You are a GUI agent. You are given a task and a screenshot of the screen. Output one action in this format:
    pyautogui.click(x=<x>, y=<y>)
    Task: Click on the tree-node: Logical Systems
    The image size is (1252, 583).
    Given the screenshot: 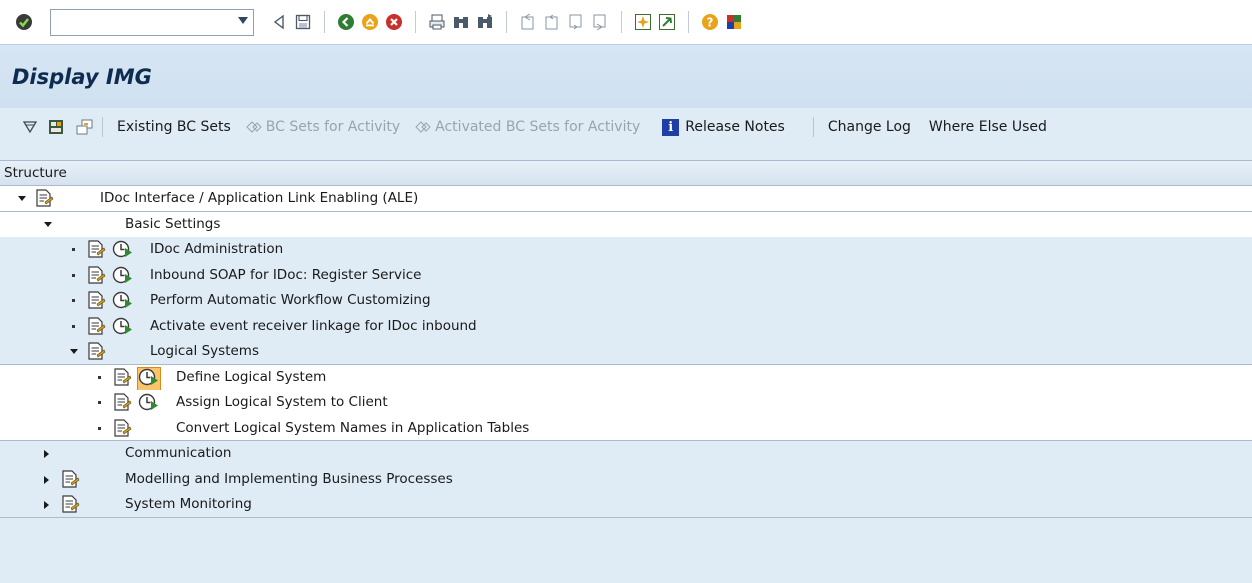 What is the action you would take?
    pyautogui.click(x=626, y=352)
    